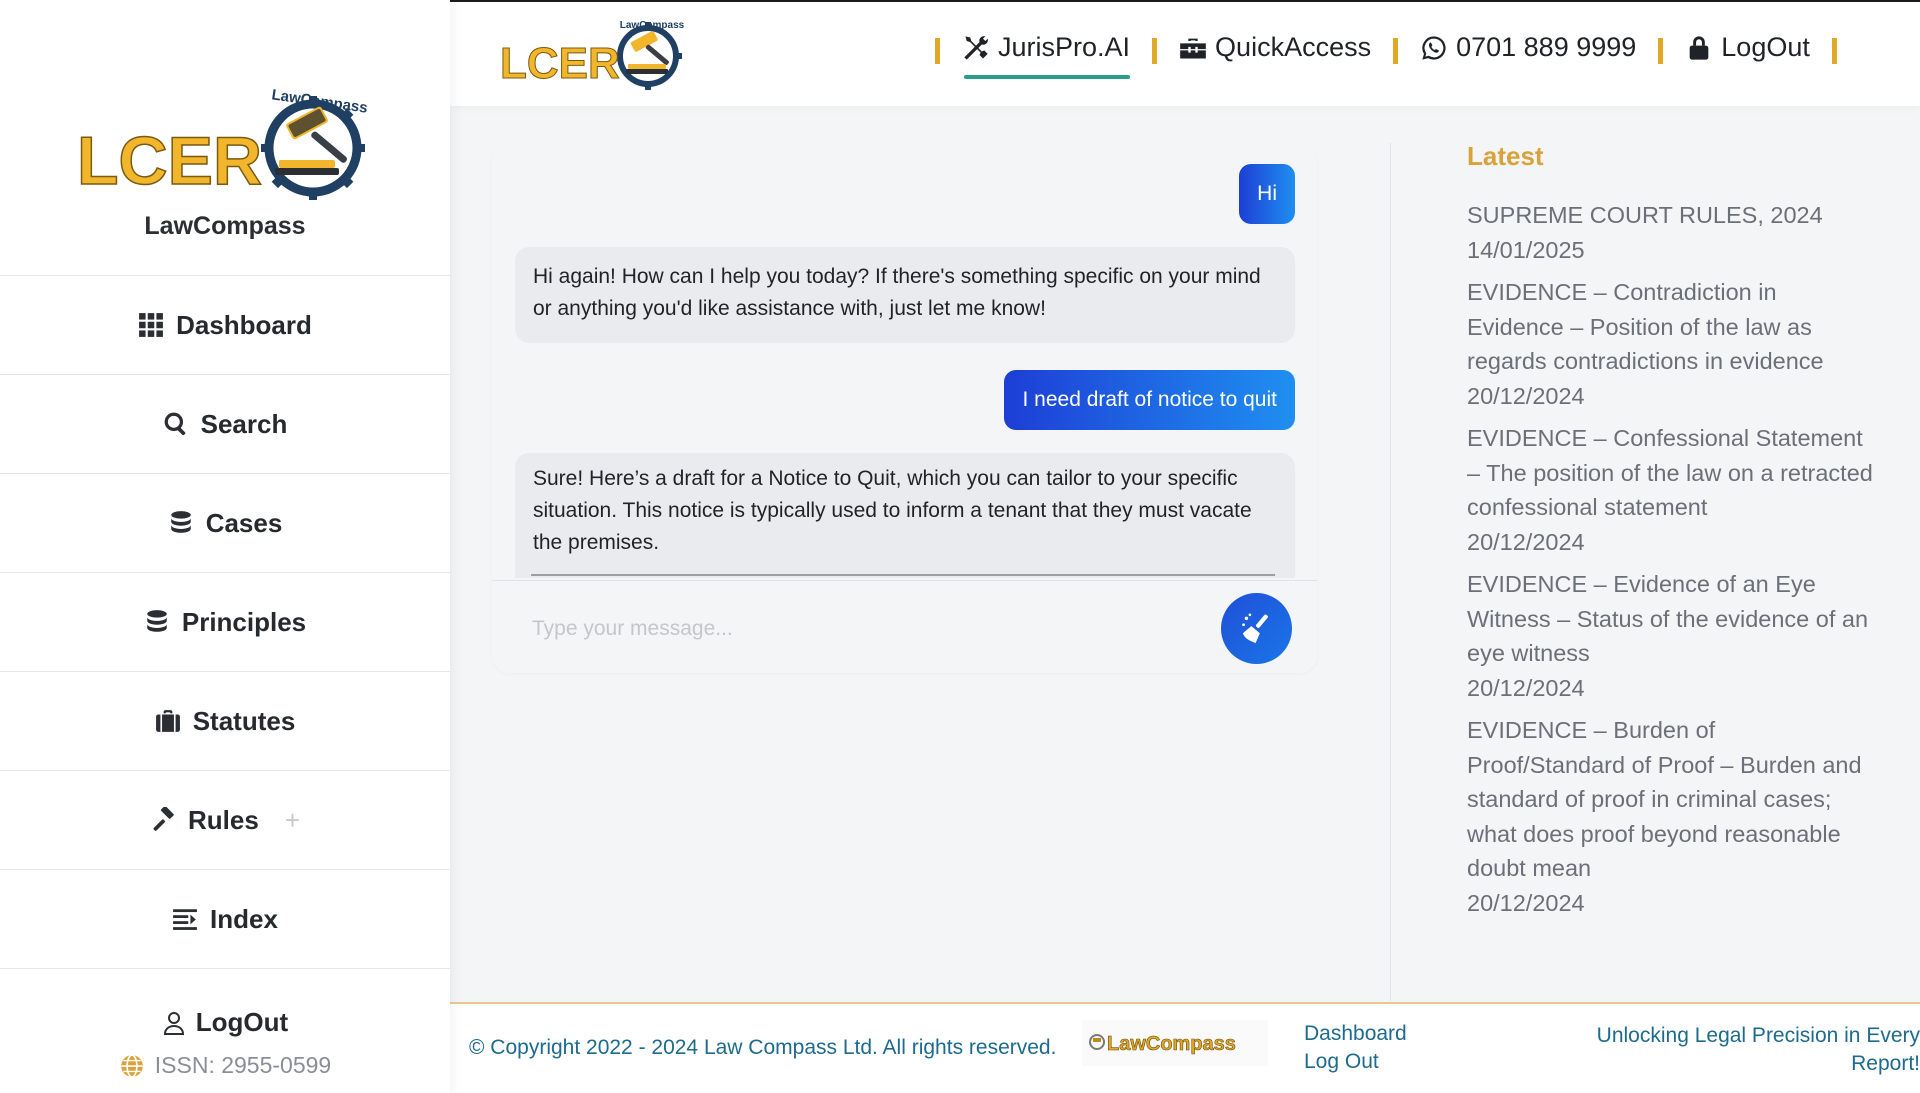  I want to click on sidebar-logout: LogOut, so click(225, 1022).